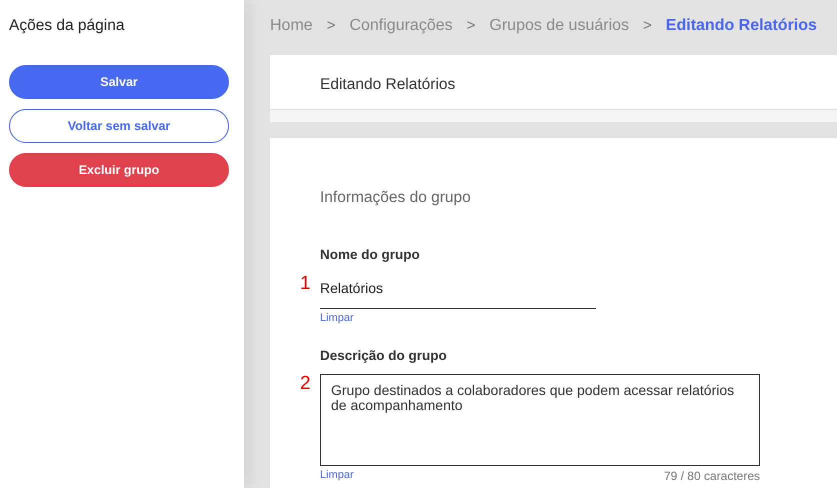 The image size is (837, 488). Describe the element at coordinates (291, 26) in the screenshot. I see `breadcrumb-link: Home` at that location.